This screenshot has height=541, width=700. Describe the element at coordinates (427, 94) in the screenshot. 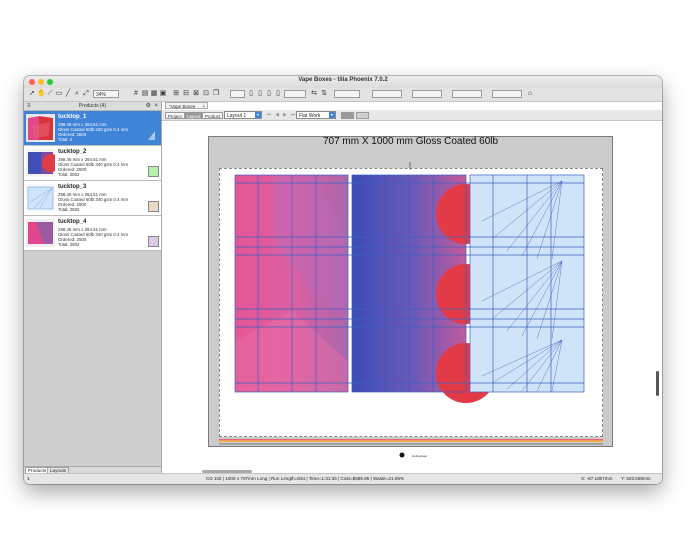

I see `width-field` at that location.